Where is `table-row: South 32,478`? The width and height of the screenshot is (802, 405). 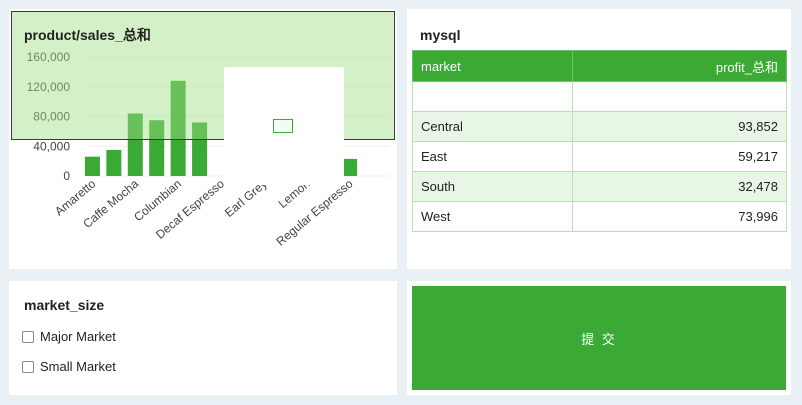 table-row: South 32,478 is located at coordinates (600, 186).